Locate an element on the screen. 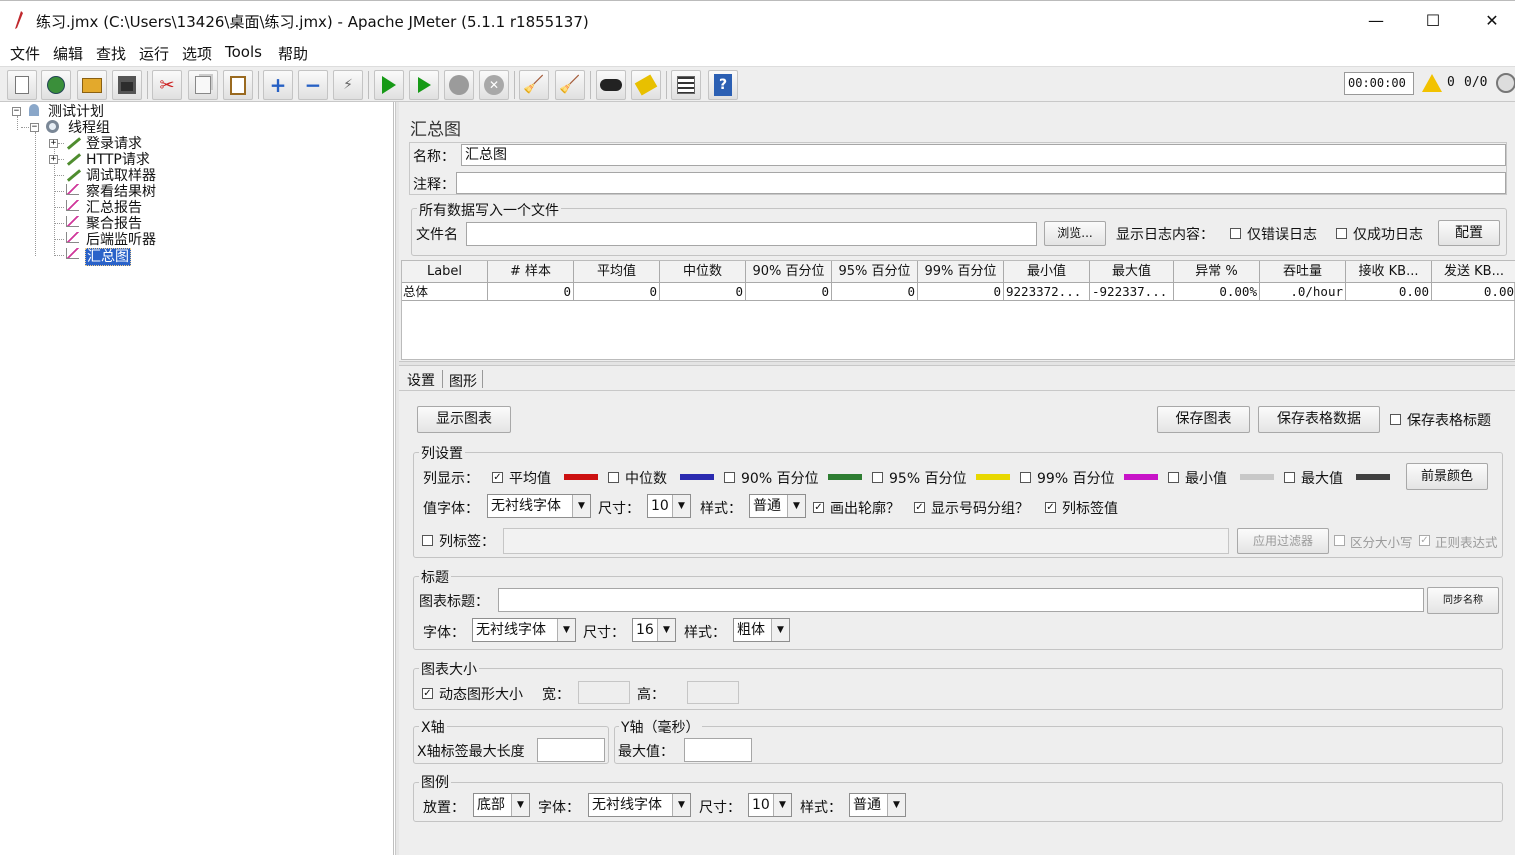  legend-style-select: 普通 ▼ is located at coordinates (877, 805).